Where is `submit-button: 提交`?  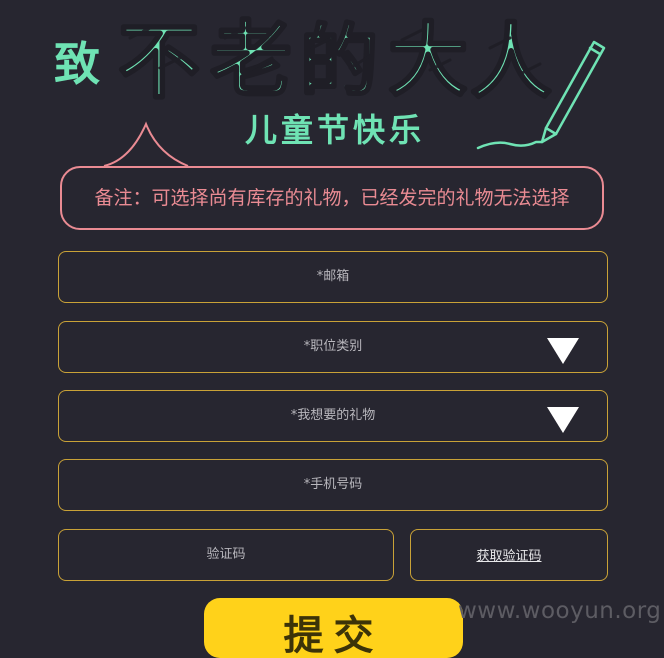 submit-button: 提交 is located at coordinates (333, 628).